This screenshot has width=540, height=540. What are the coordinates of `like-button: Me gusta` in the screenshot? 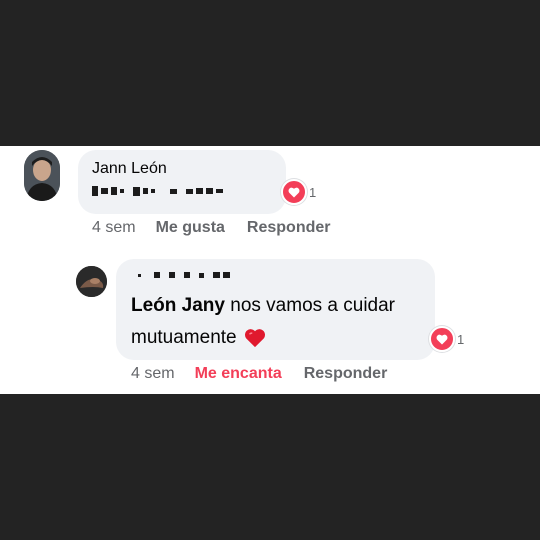 It's located at (190, 228).